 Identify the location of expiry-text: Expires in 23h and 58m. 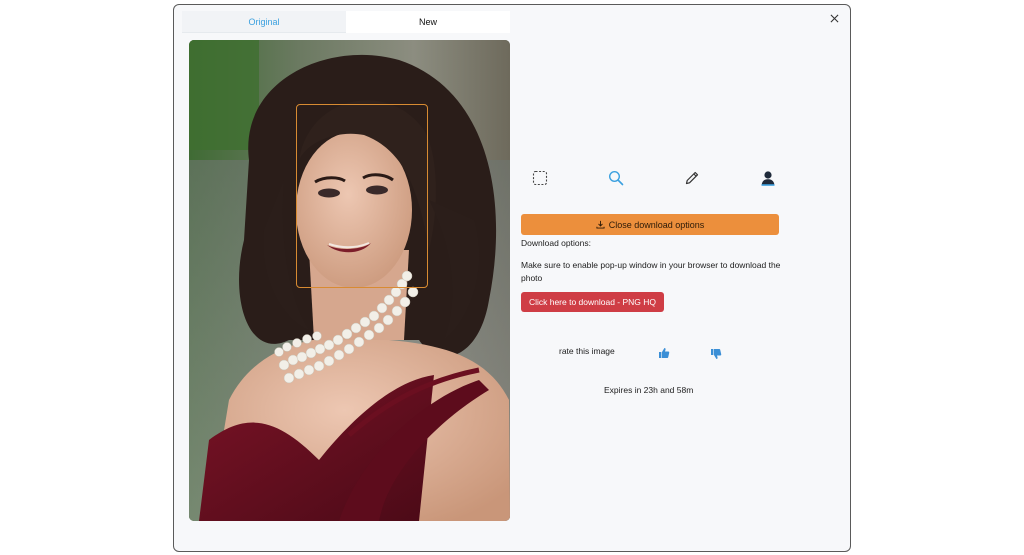
(649, 390).